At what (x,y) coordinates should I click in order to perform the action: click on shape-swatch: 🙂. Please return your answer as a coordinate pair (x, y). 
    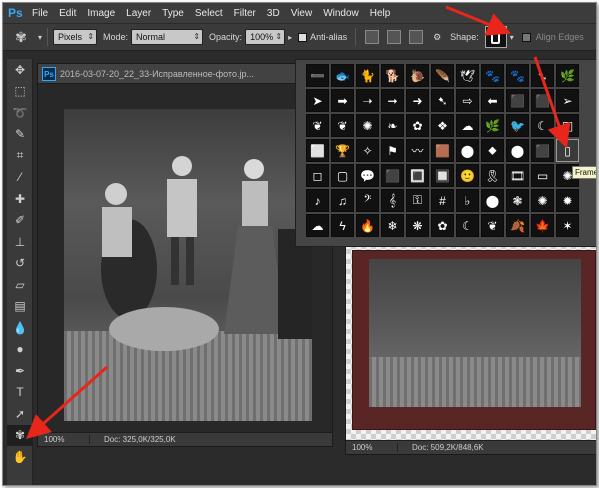
    Looking at the image, I should click on (467, 175).